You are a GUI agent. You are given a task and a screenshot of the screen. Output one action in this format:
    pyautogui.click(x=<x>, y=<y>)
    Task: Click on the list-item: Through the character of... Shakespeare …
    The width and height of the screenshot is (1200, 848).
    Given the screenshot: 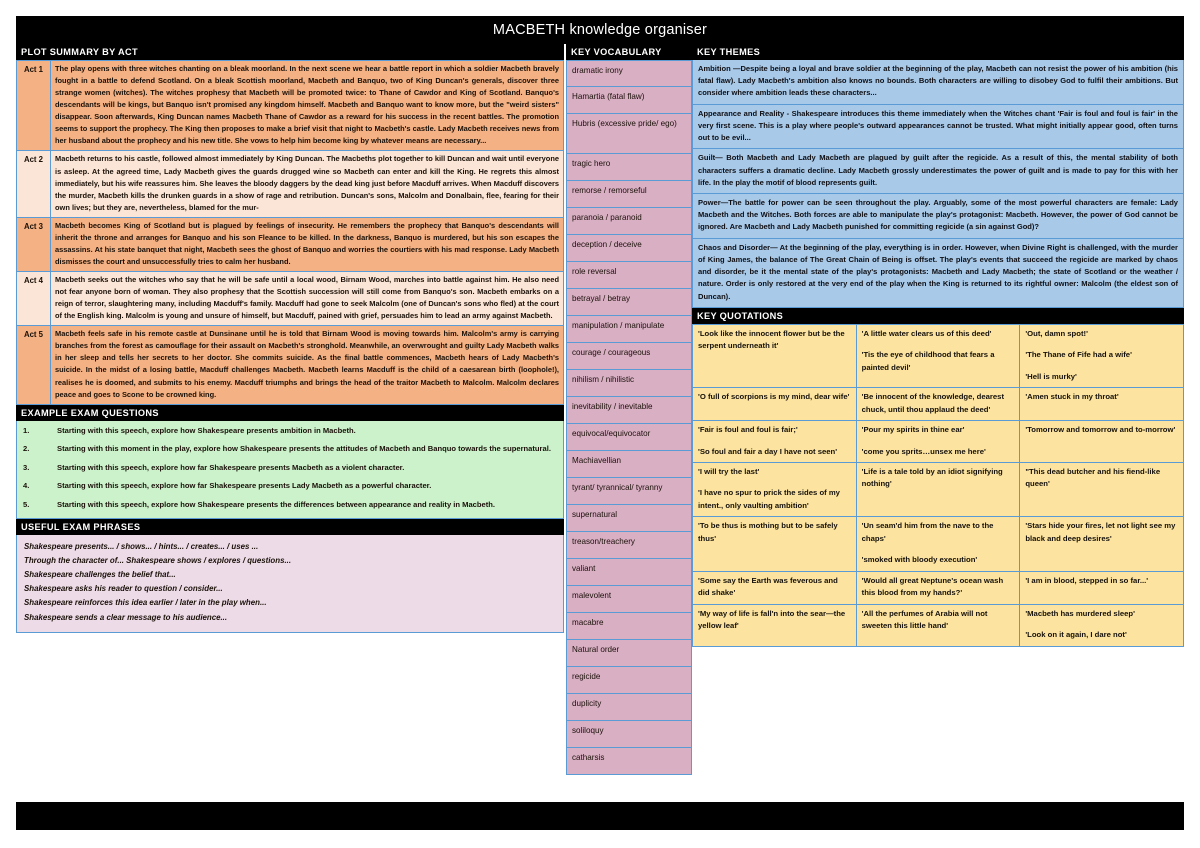 What is the action you would take?
    pyautogui.click(x=158, y=561)
    